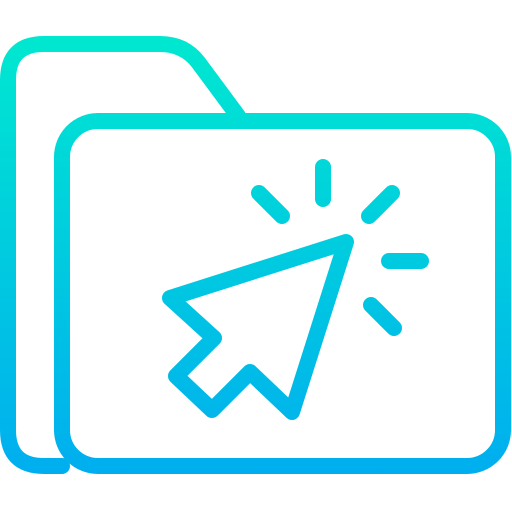  Describe the element at coordinates (380, 204) in the screenshot. I see `click-ray-top-right` at that location.